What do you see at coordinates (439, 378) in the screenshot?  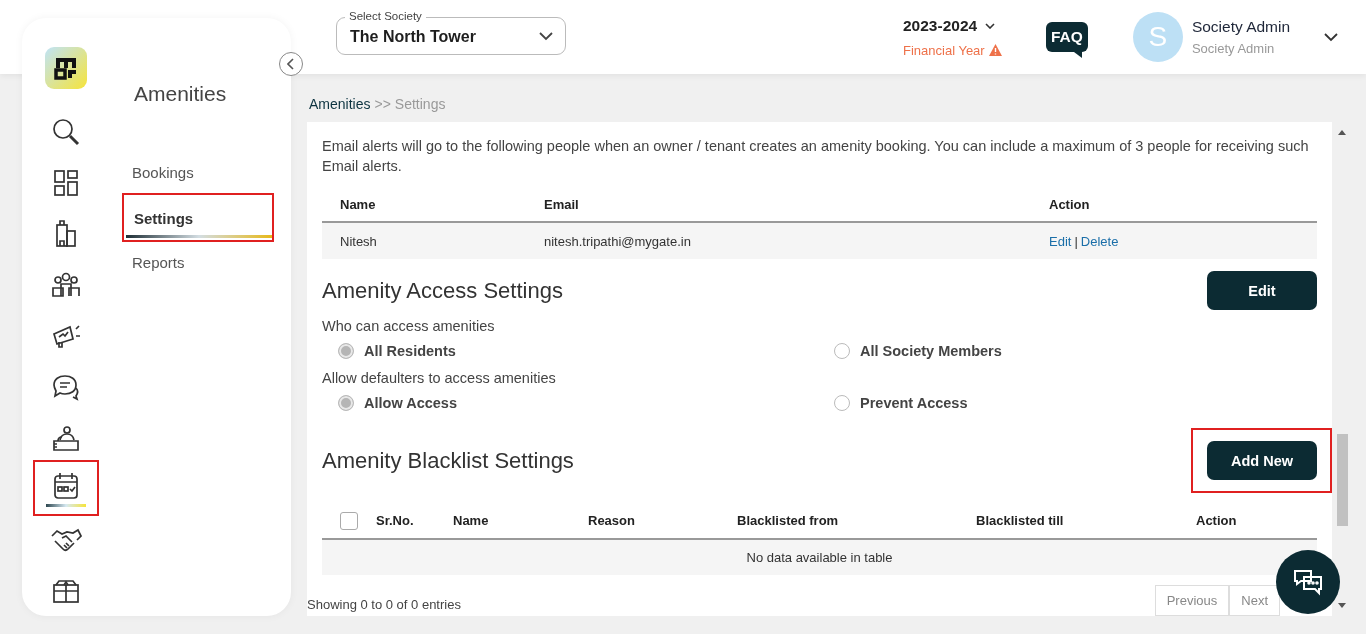 I see `question-text: Allow defaulters to access amenities` at bounding box center [439, 378].